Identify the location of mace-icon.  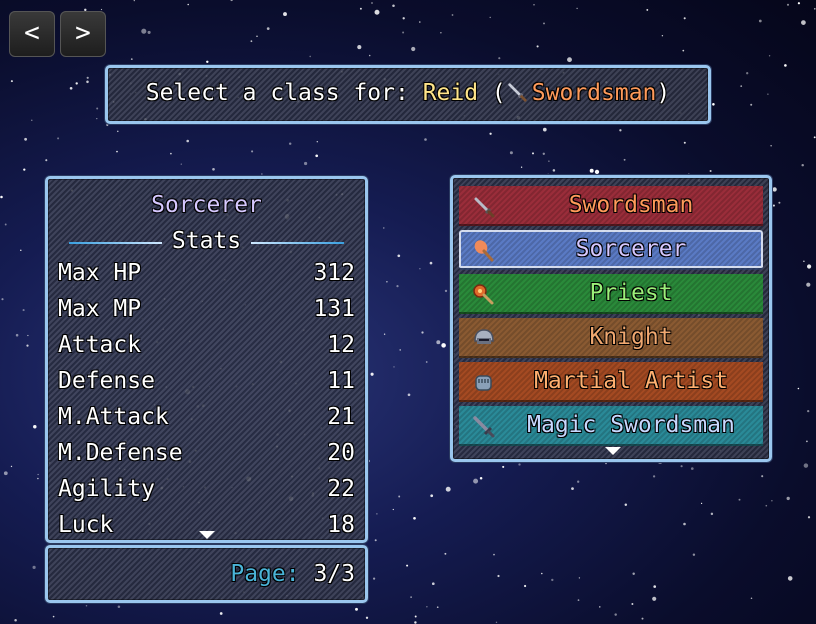
(484, 295).